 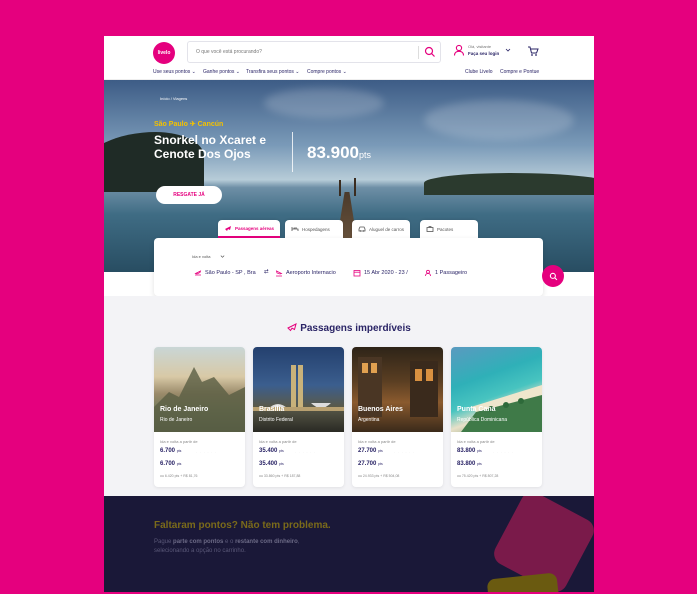 I want to click on suitcase-icon, so click(x=430, y=229).